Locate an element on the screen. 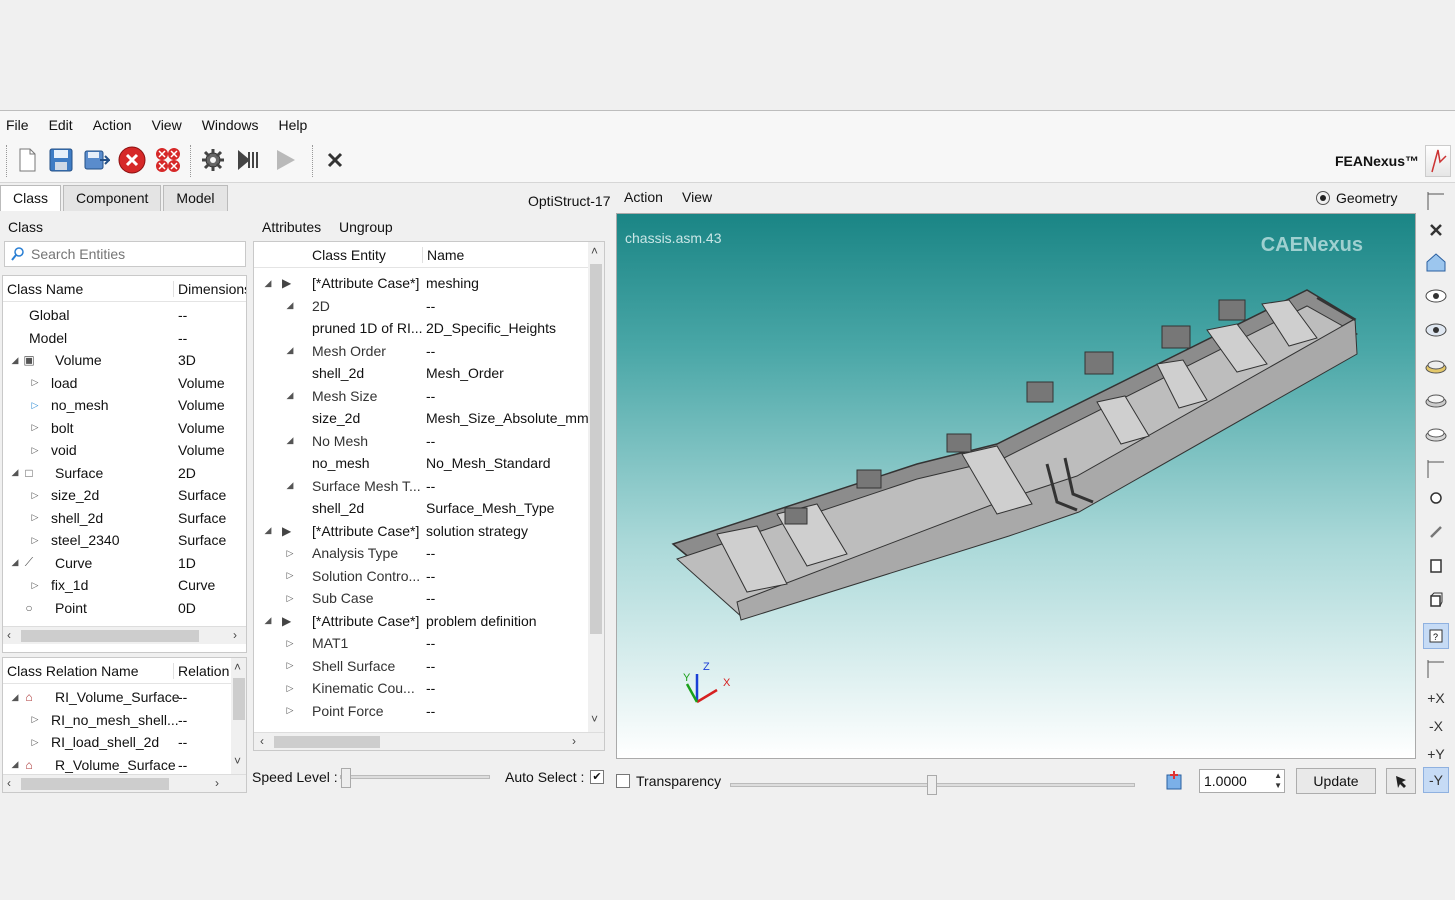 The image size is (1455, 900). view-minus-y-button: -Y is located at coordinates (1436, 780).